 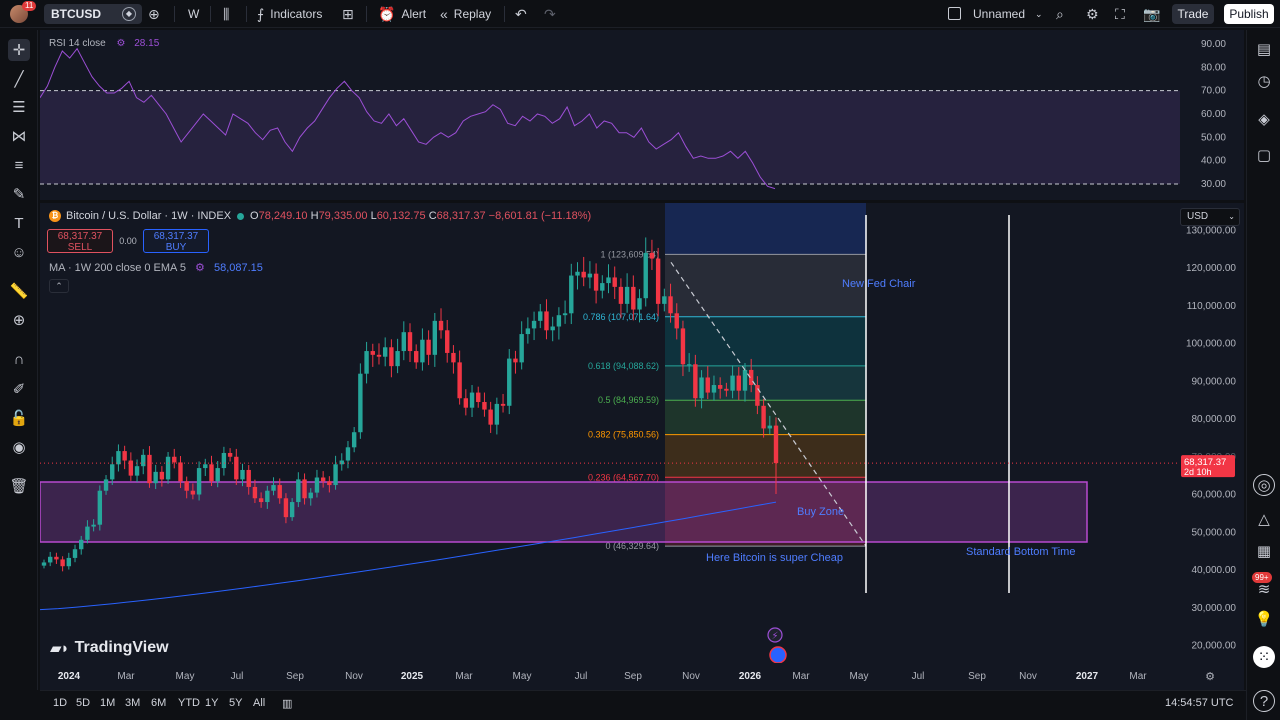 I want to click on eye-icon: ◉, so click(x=19, y=447).